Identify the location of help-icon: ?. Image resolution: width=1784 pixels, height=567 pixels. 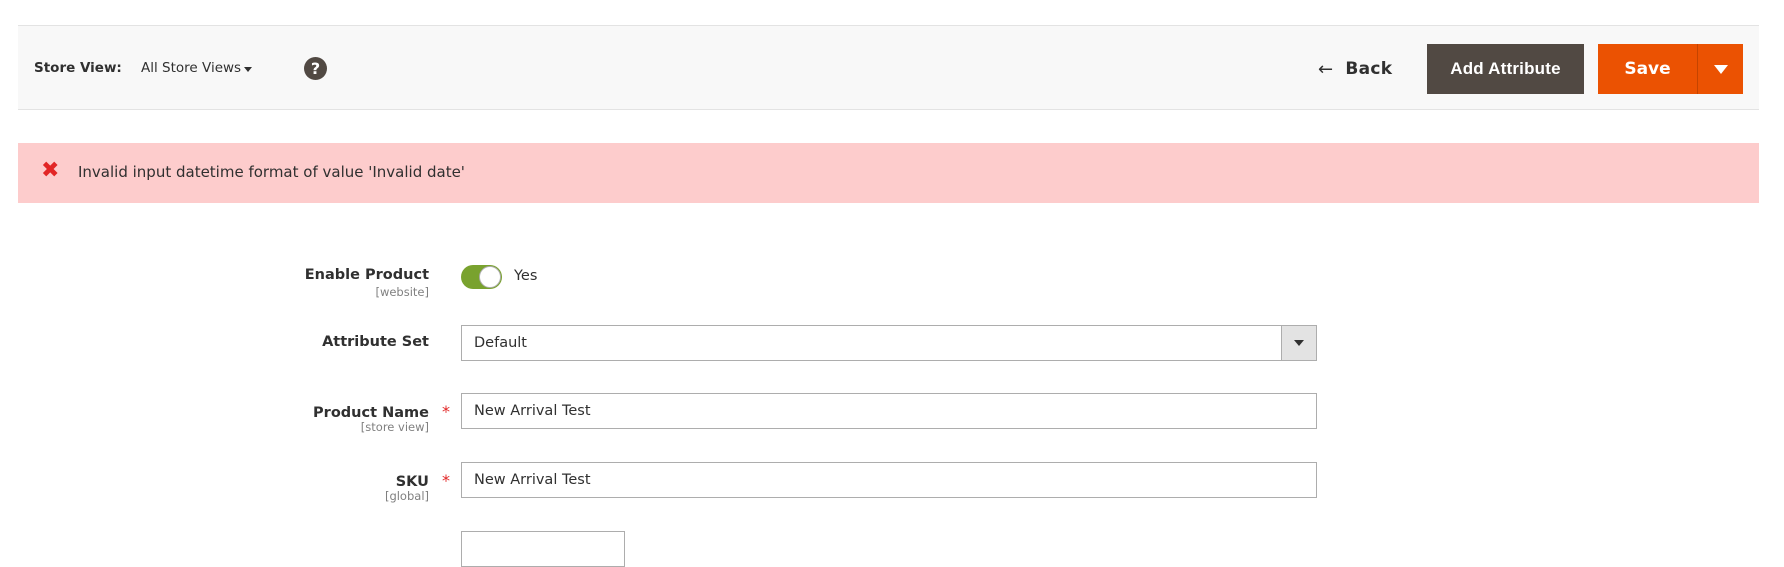
(315, 68).